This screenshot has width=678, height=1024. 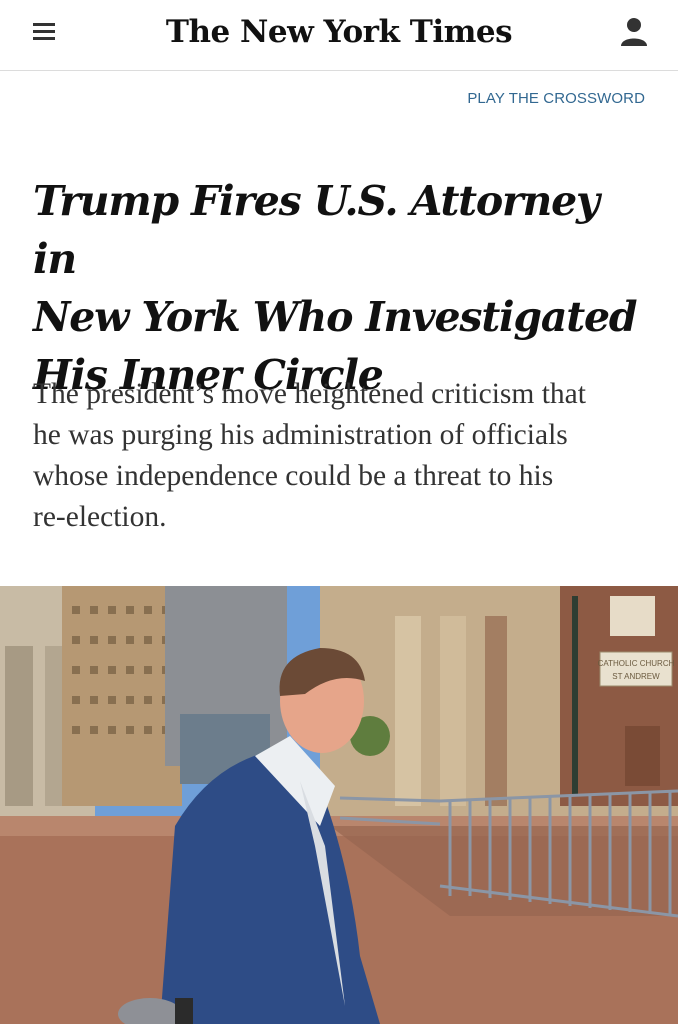 What do you see at coordinates (636, 663) in the screenshot?
I see `church-sign-line: CATHOLIC CHURCH` at bounding box center [636, 663].